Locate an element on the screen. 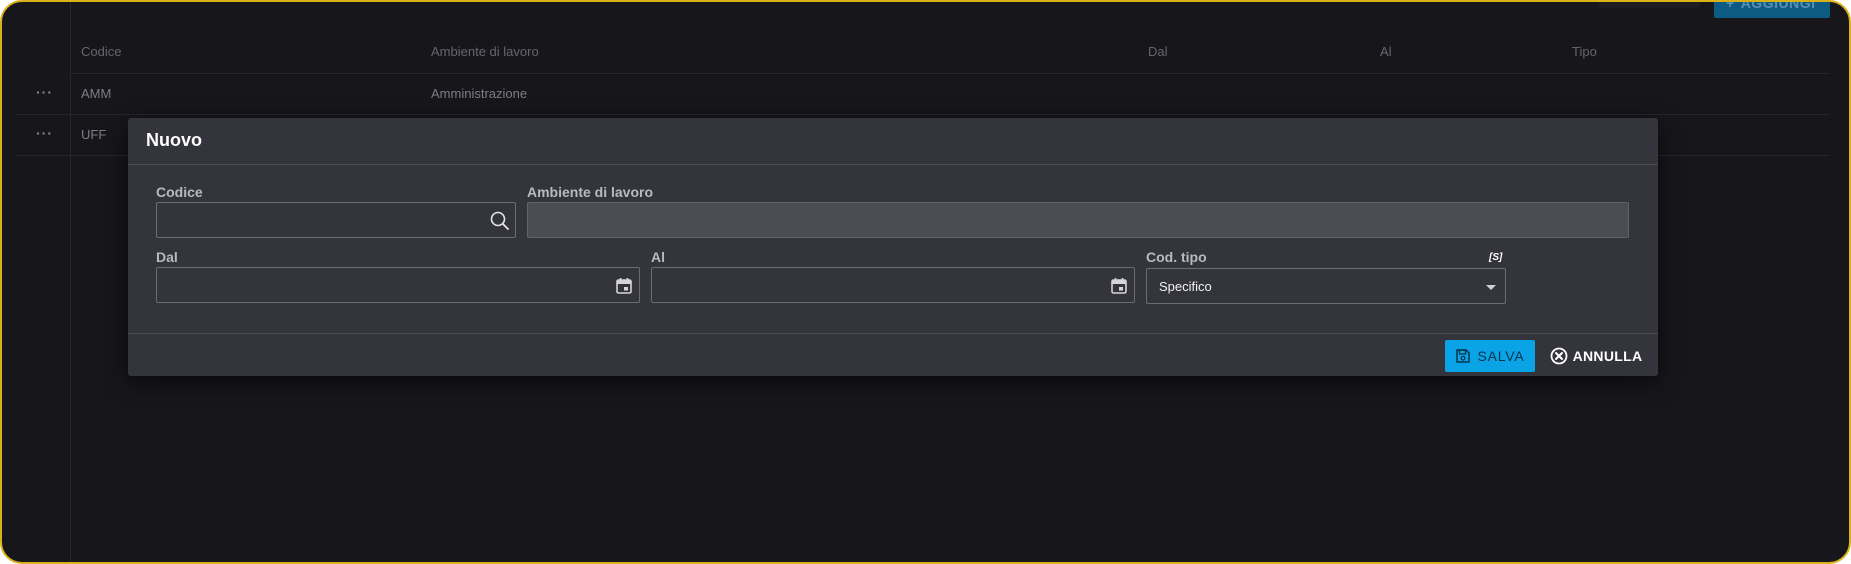  column-header-ambiente: Ambiente di lavoro is located at coordinates (485, 51).